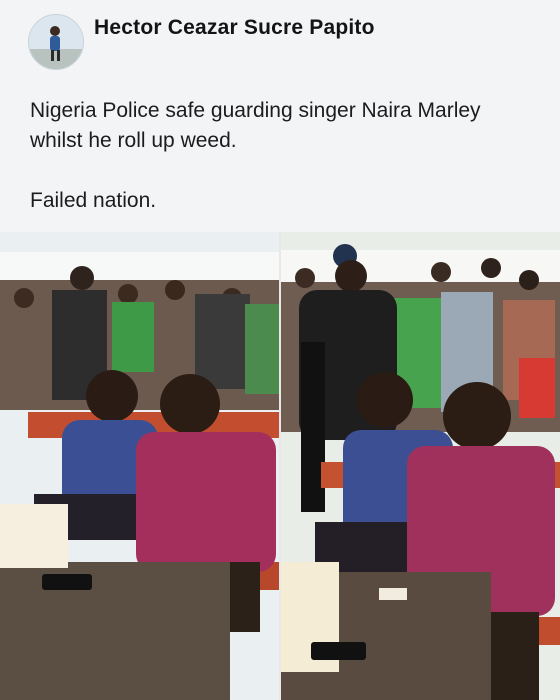 Image resolution: width=560 pixels, height=700 pixels. I want to click on author-name: Hector Ceazar Sucre Papito, so click(234, 28).